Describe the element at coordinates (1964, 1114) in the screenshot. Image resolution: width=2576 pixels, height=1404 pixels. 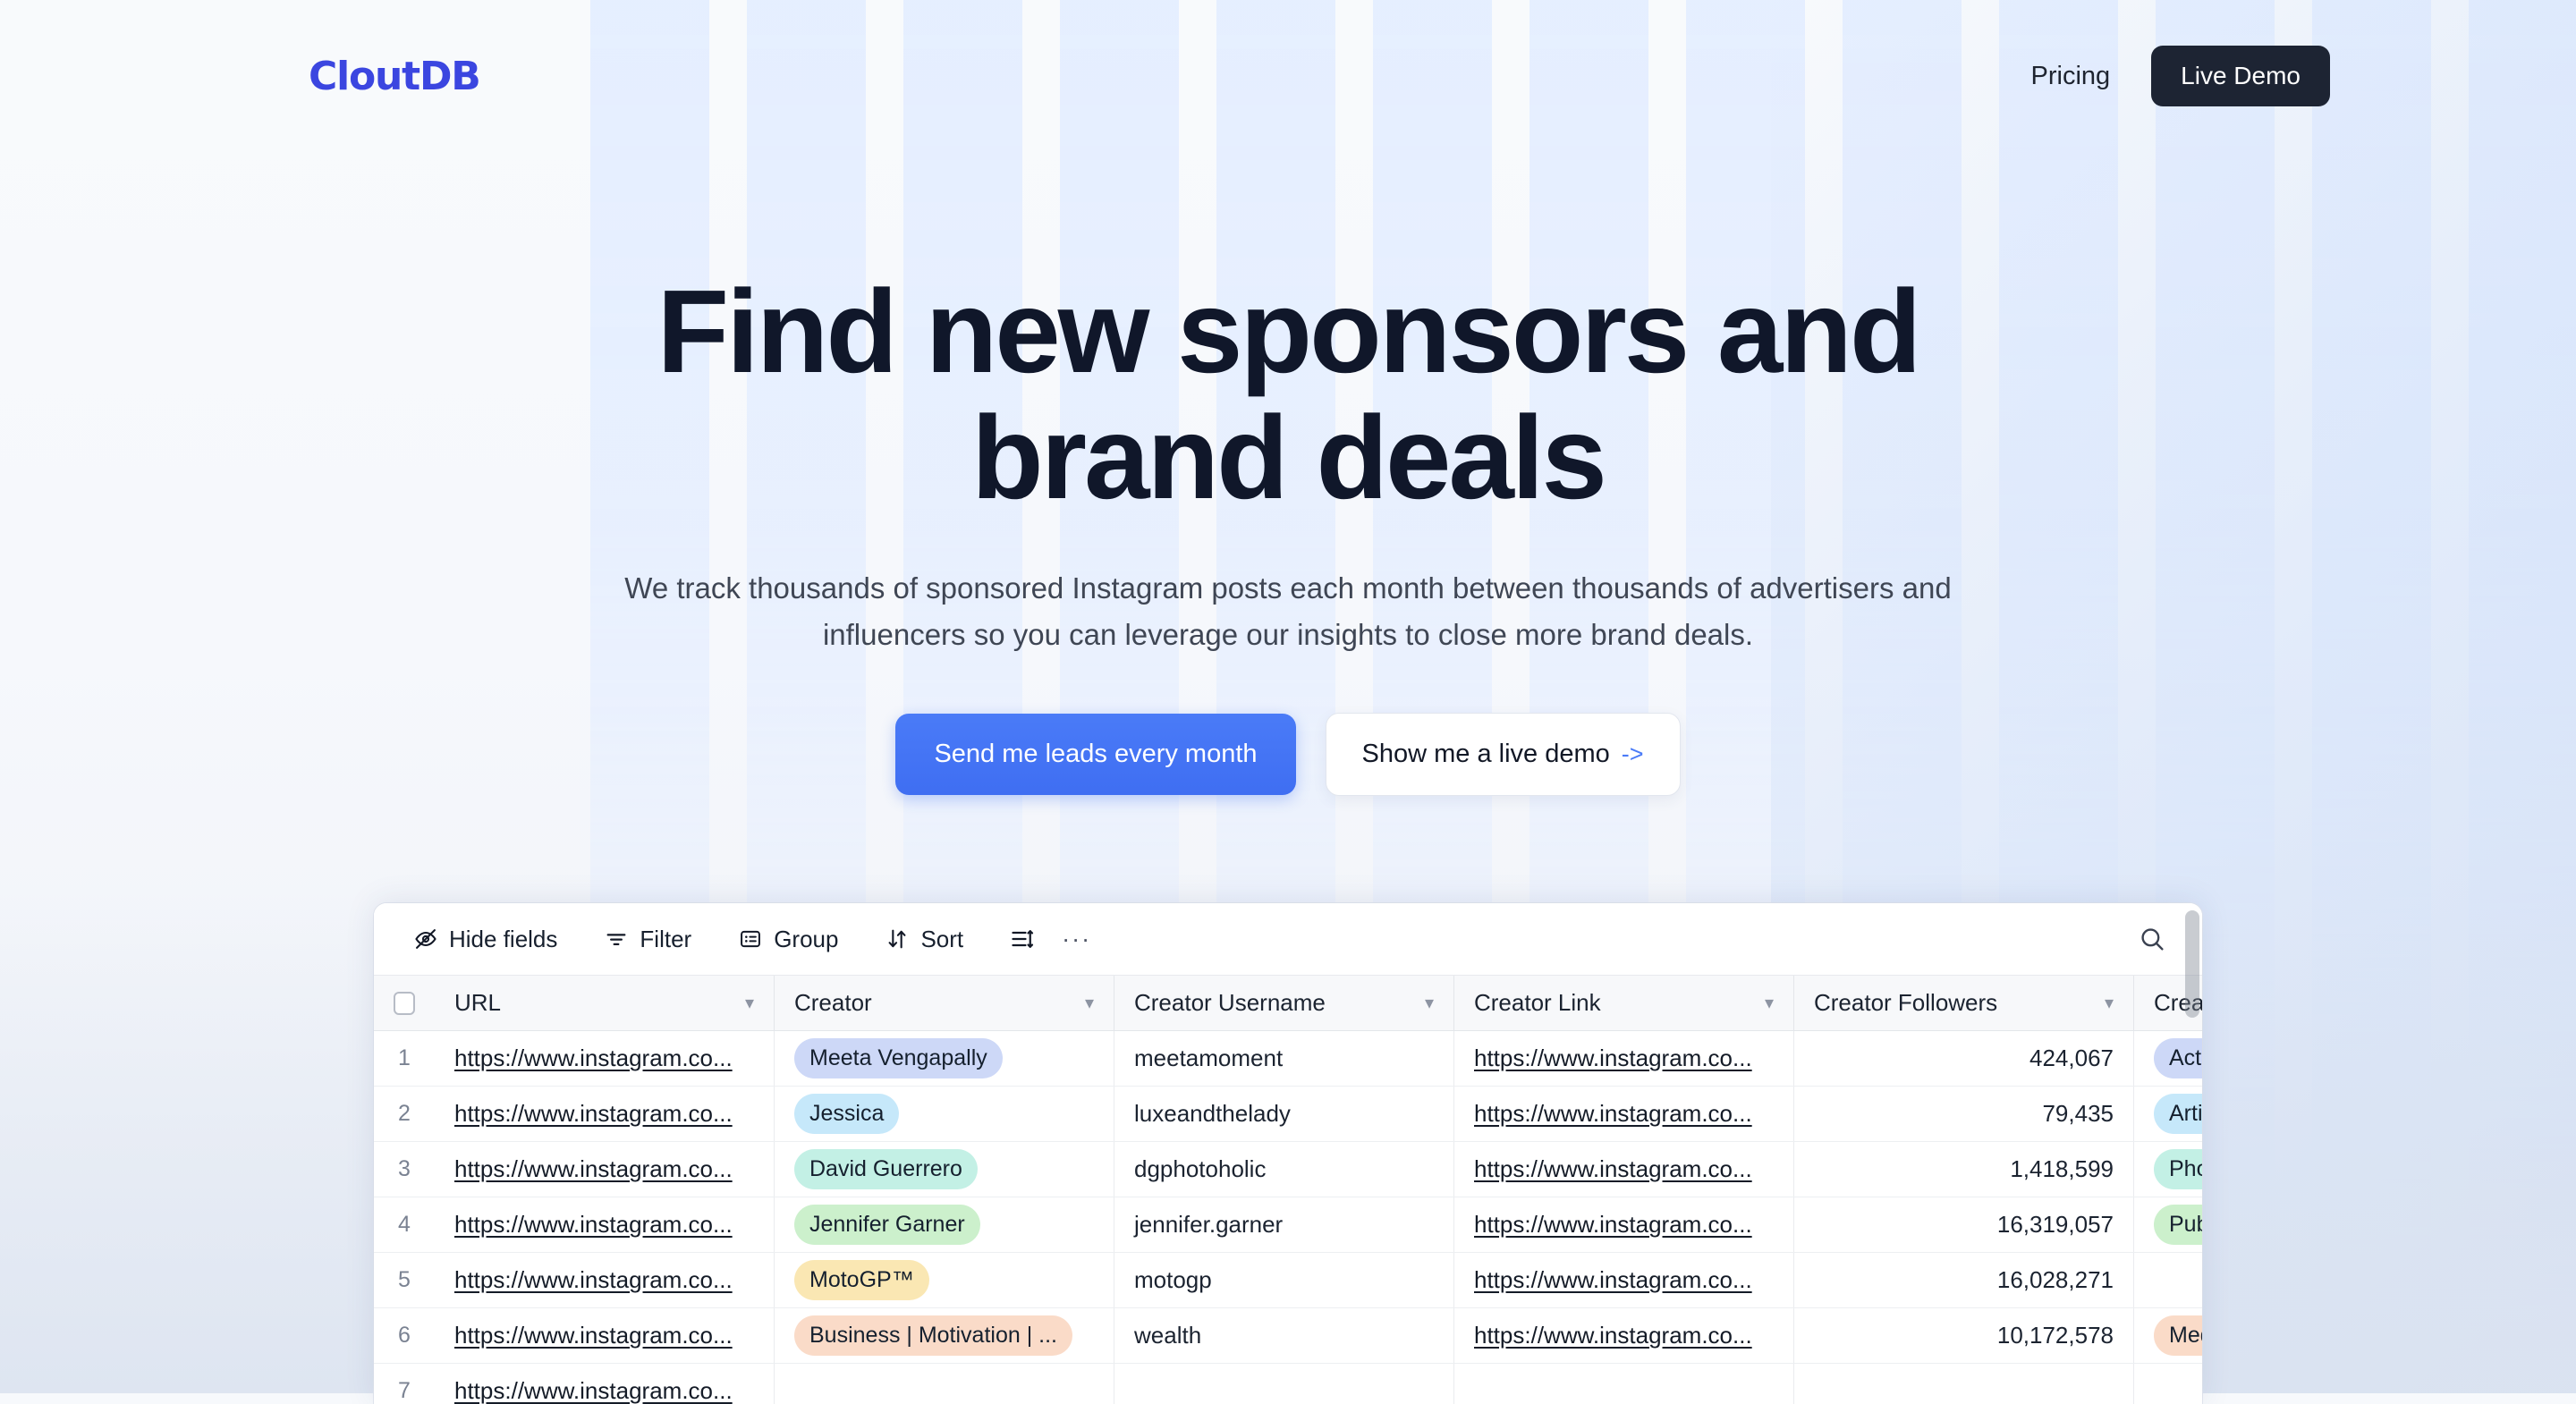
I see `cell-creator-followers: 79,435` at that location.